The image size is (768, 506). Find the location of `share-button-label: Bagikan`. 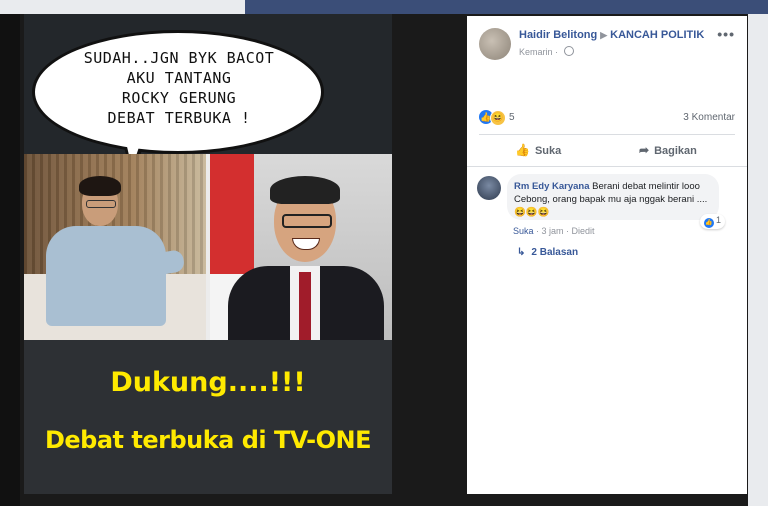

share-button-label: Bagikan is located at coordinates (675, 151).